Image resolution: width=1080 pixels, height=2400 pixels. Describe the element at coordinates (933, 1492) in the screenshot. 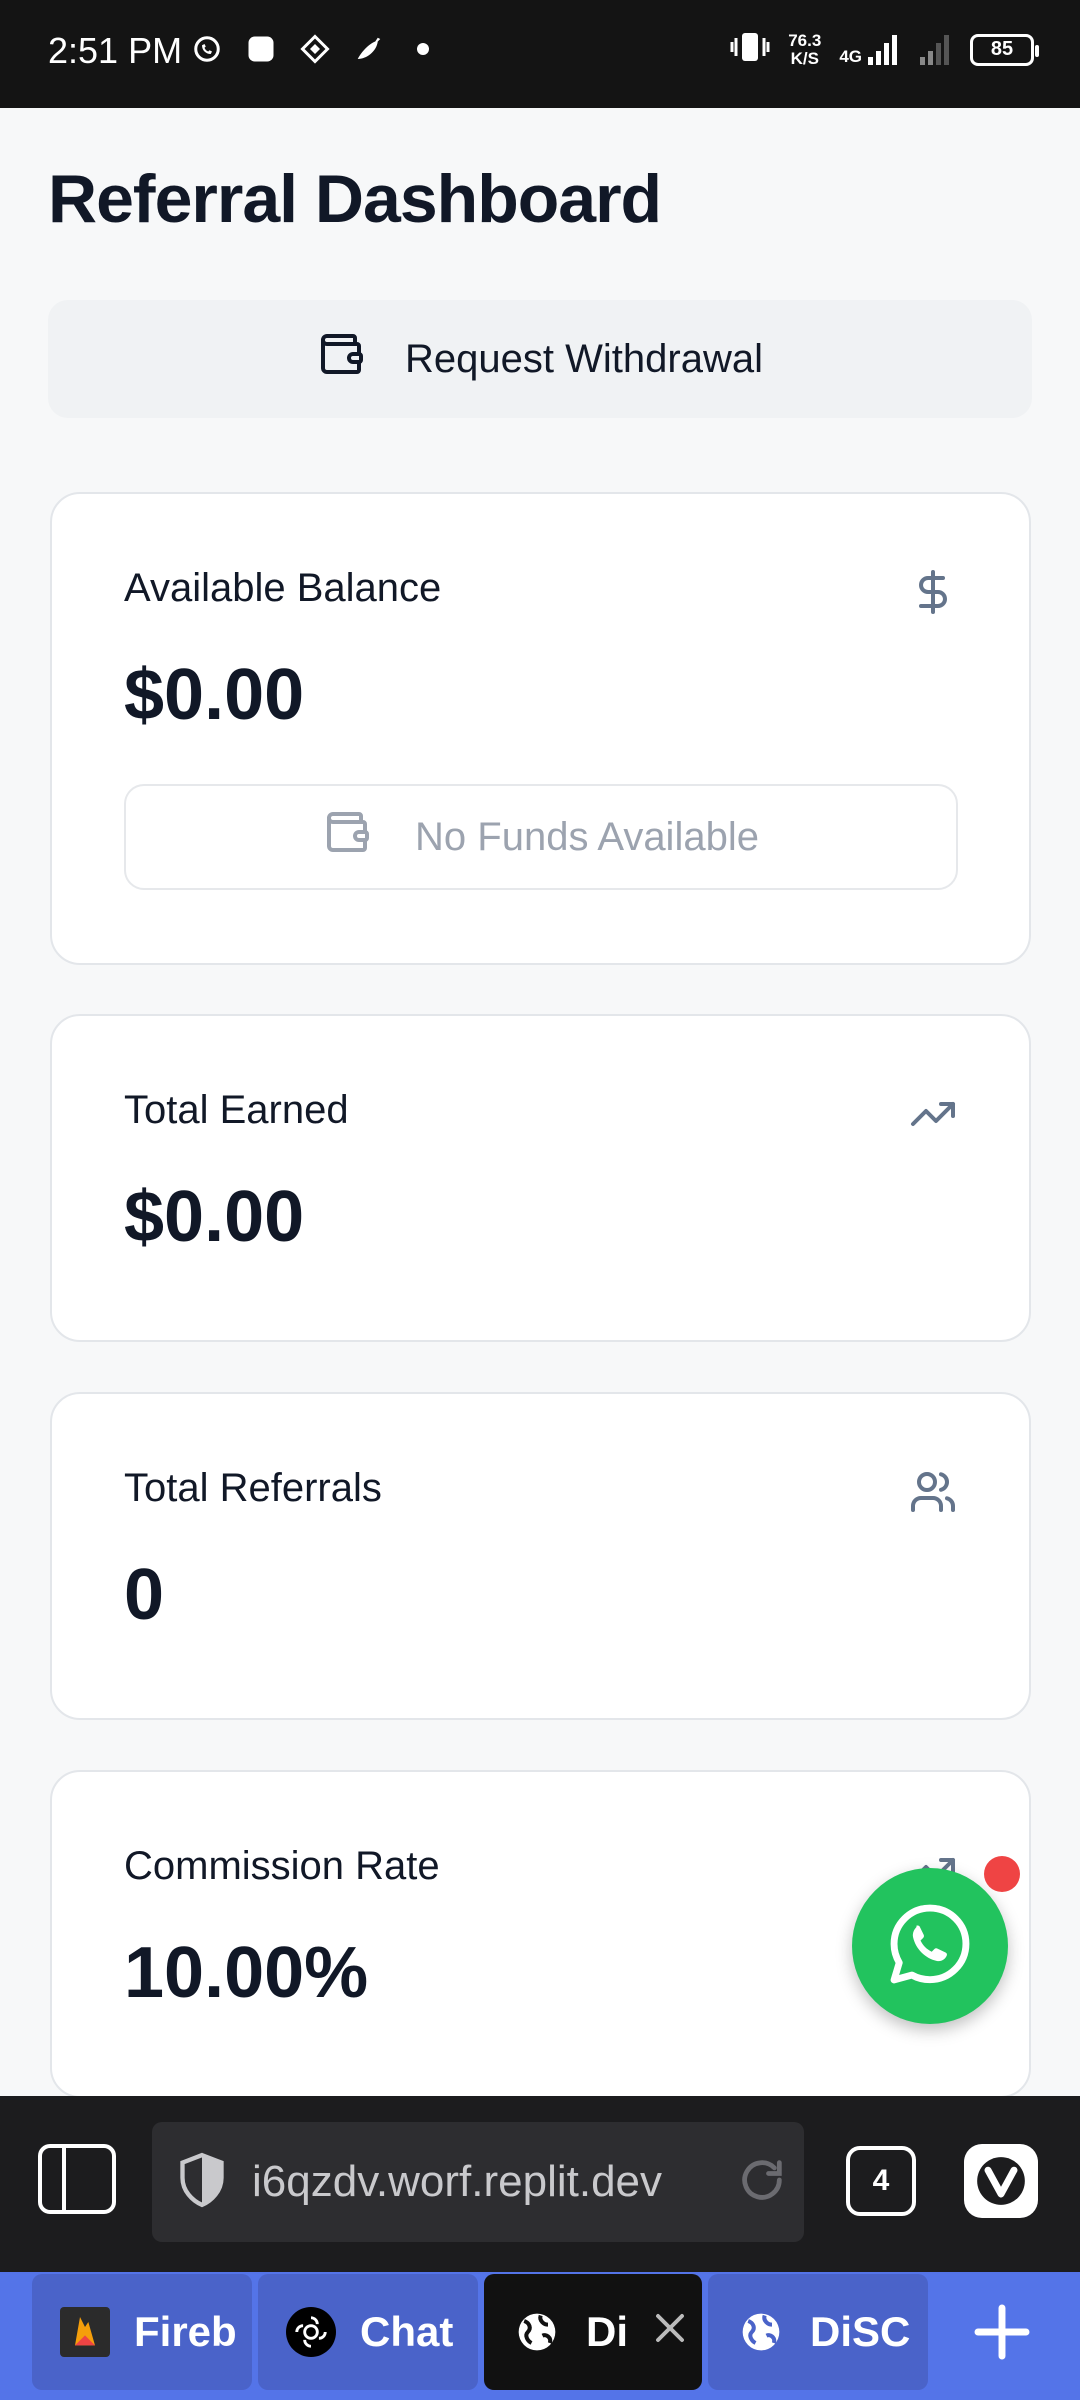

I see `users-icon` at that location.